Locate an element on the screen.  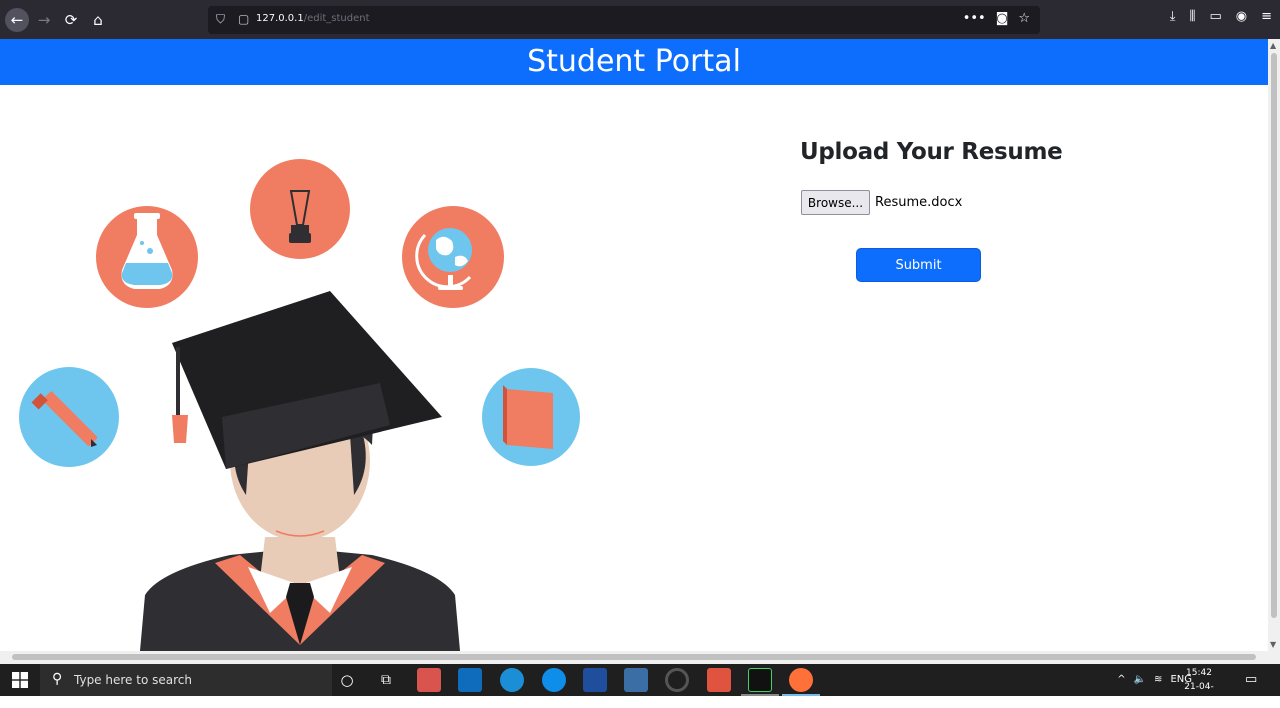
mortarboard-cap is located at coordinates (307, 380).